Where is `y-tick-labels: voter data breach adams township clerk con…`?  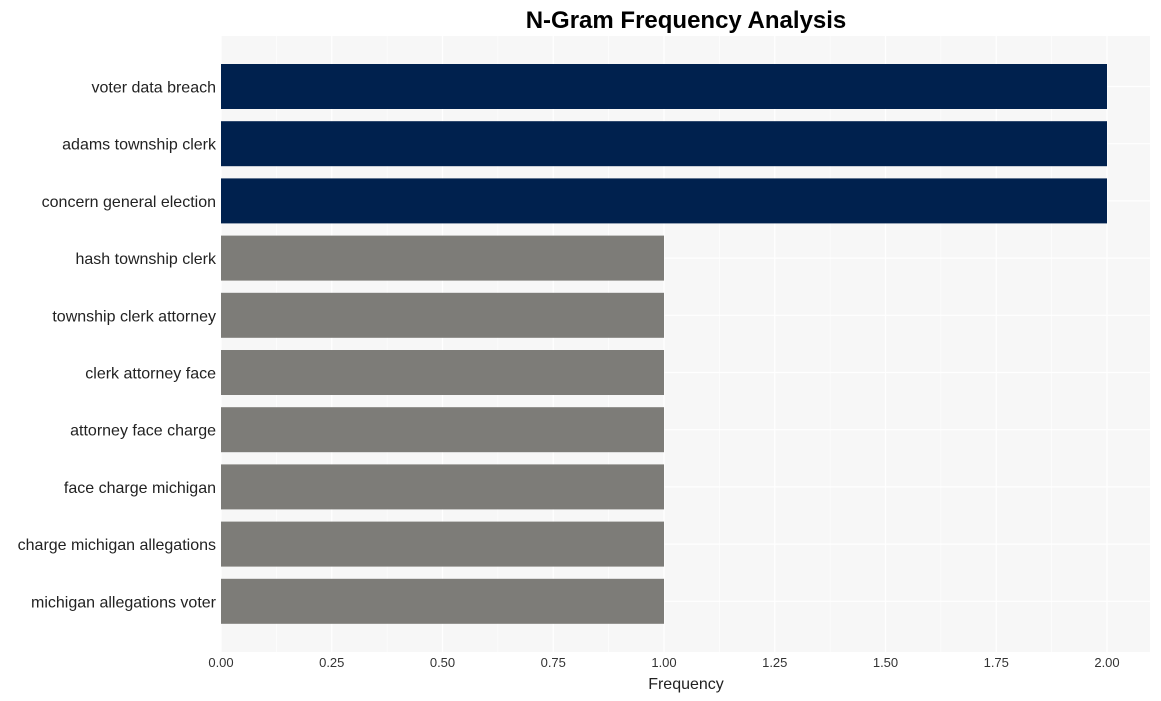
y-tick-labels: voter data breach adams township clerk con… is located at coordinates (117, 346).